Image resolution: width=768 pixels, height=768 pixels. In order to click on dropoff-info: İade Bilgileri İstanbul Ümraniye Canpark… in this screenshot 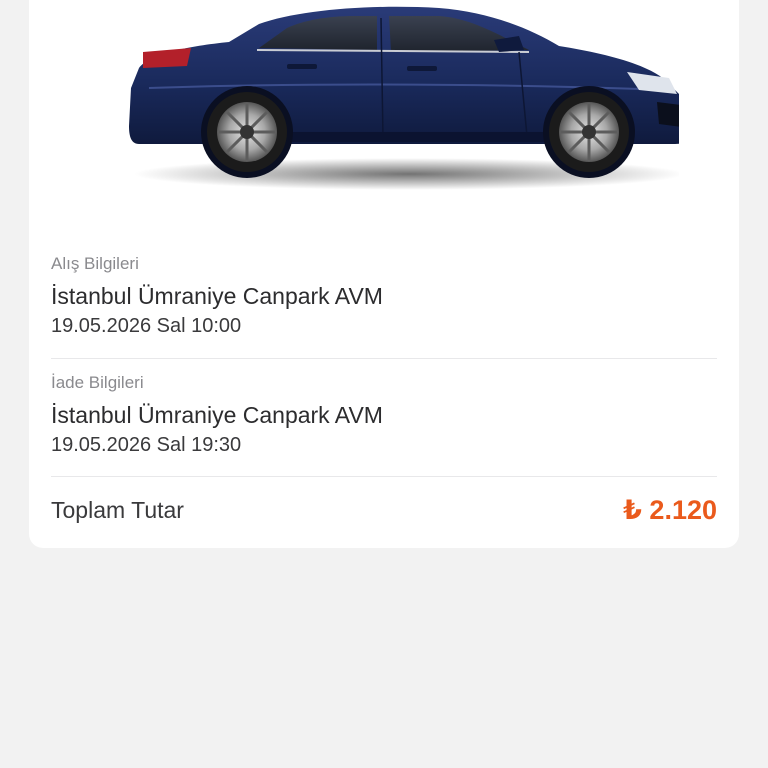, I will do `click(384, 415)`.